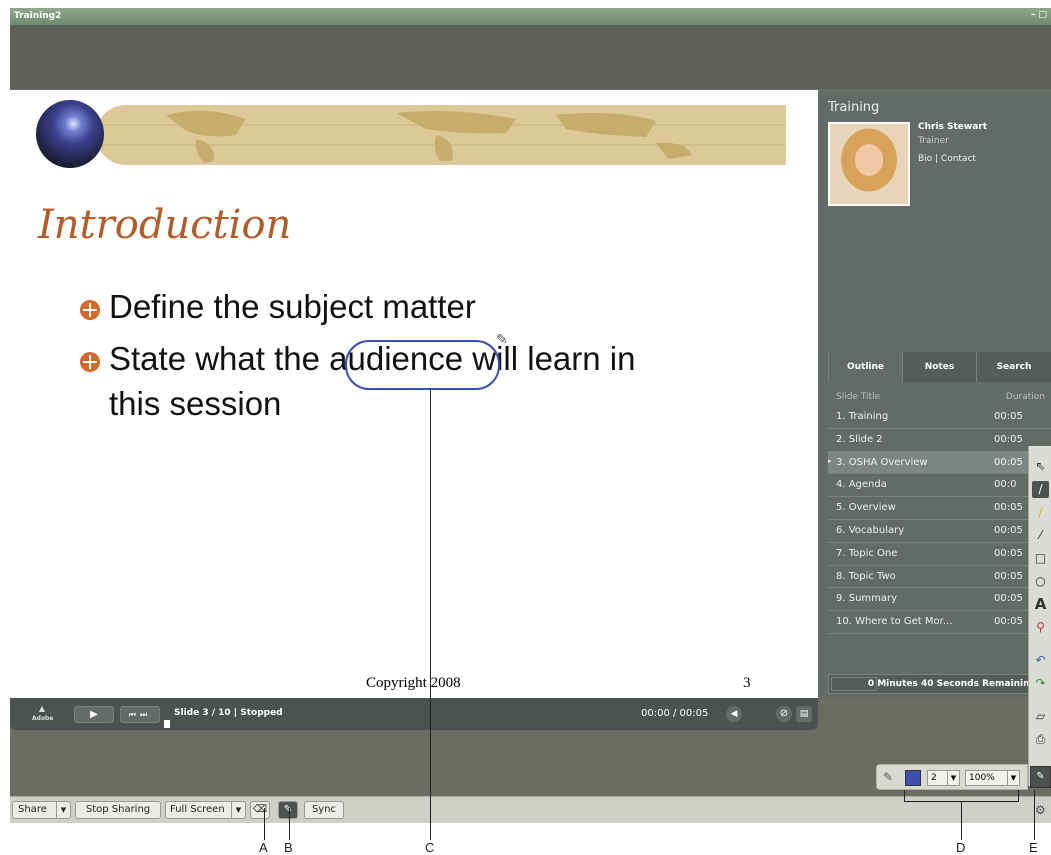 The image size is (1051, 855). I want to click on outline-row: 1. Training 00:05, so click(939, 417).